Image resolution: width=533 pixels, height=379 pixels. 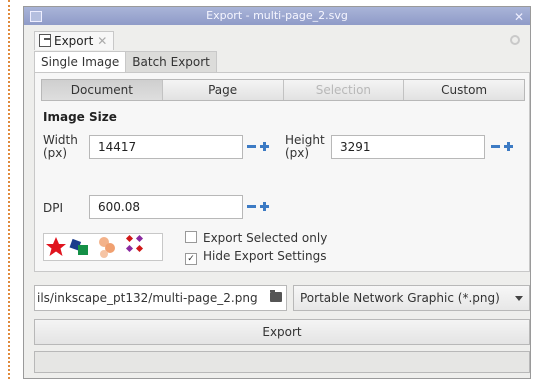 I want to click on export-selected-only-label: Export Selected only, so click(x=265, y=238).